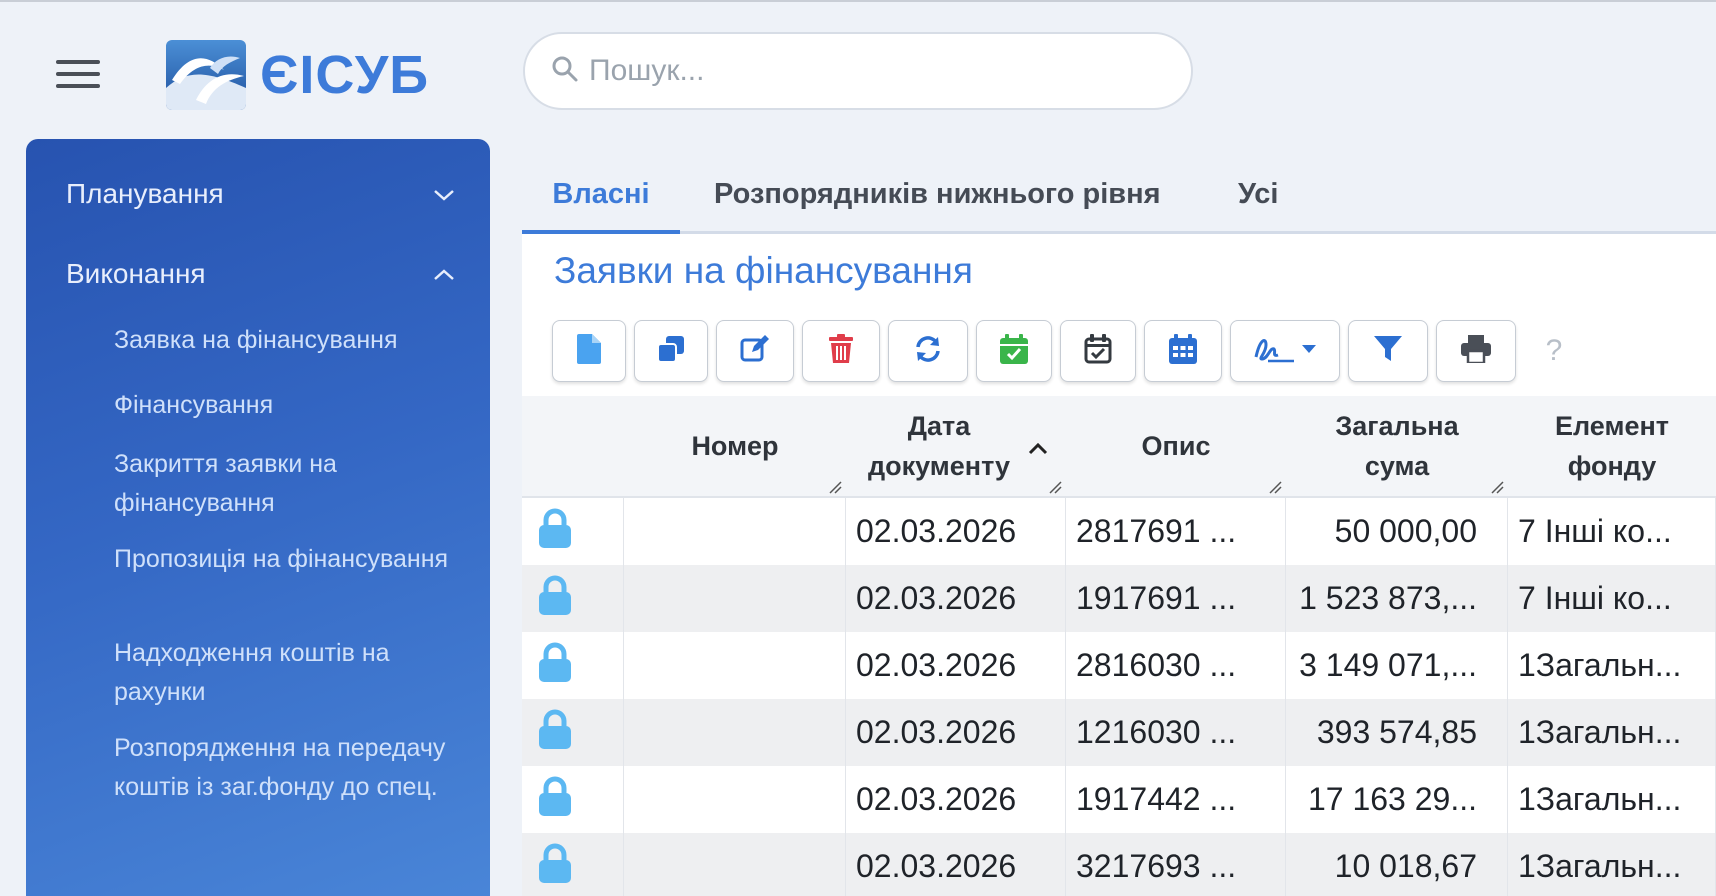 The image size is (1716, 896). I want to click on sidebar-item-funding-proposal: Пропозиція на фінансування, so click(284, 559).